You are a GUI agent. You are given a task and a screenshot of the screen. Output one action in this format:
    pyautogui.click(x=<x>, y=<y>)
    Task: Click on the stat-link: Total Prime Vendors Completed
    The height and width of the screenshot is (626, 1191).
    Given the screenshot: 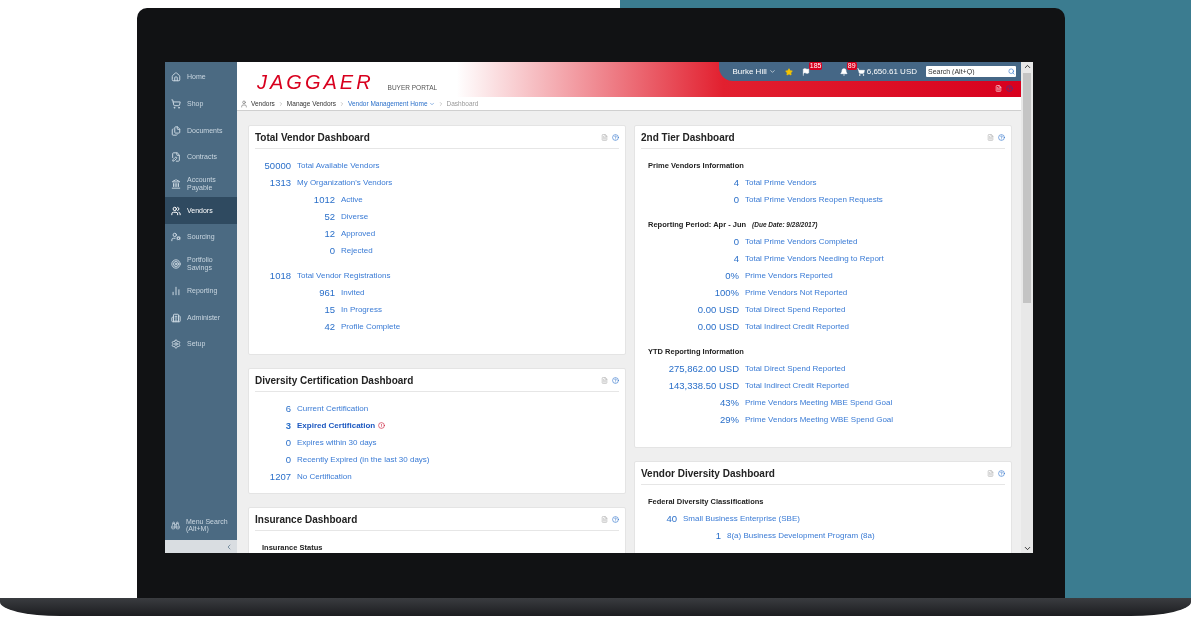 What is the action you would take?
    pyautogui.click(x=801, y=241)
    